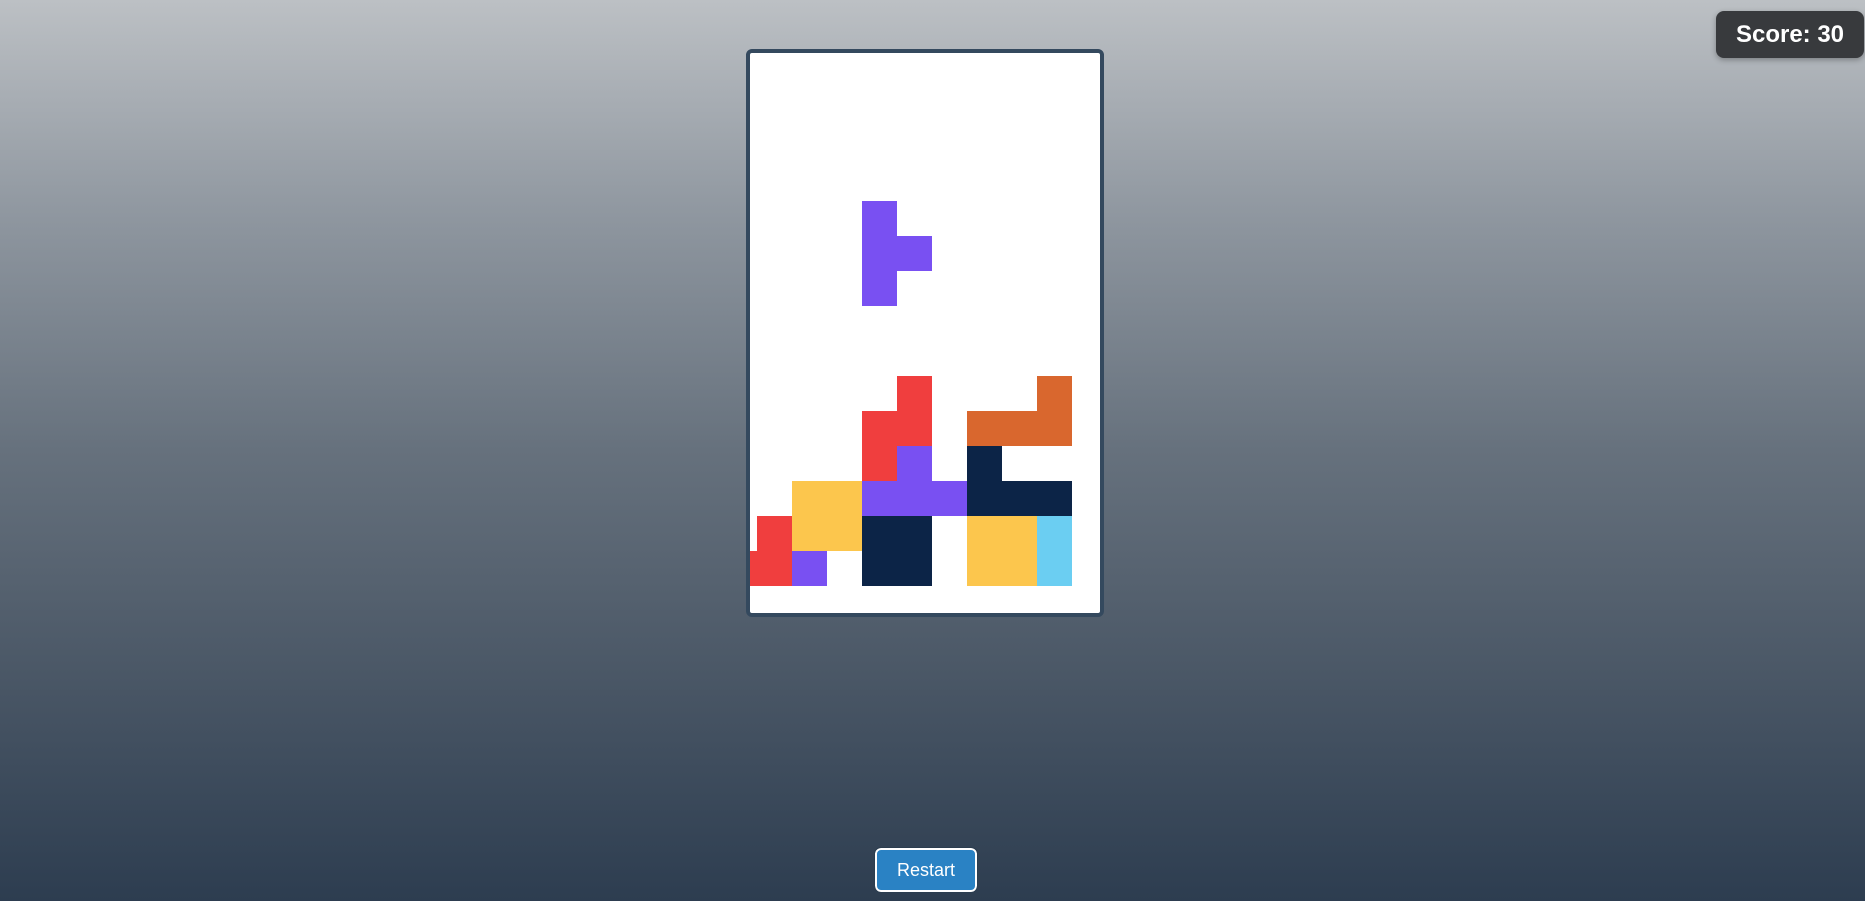  What do you see at coordinates (926, 870) in the screenshot?
I see `restart-button: Restart` at bounding box center [926, 870].